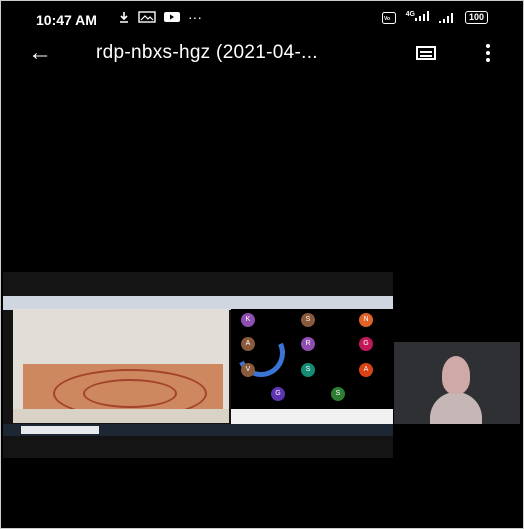  Describe the element at coordinates (60, 430) in the screenshot. I see `taskbar-search` at that location.